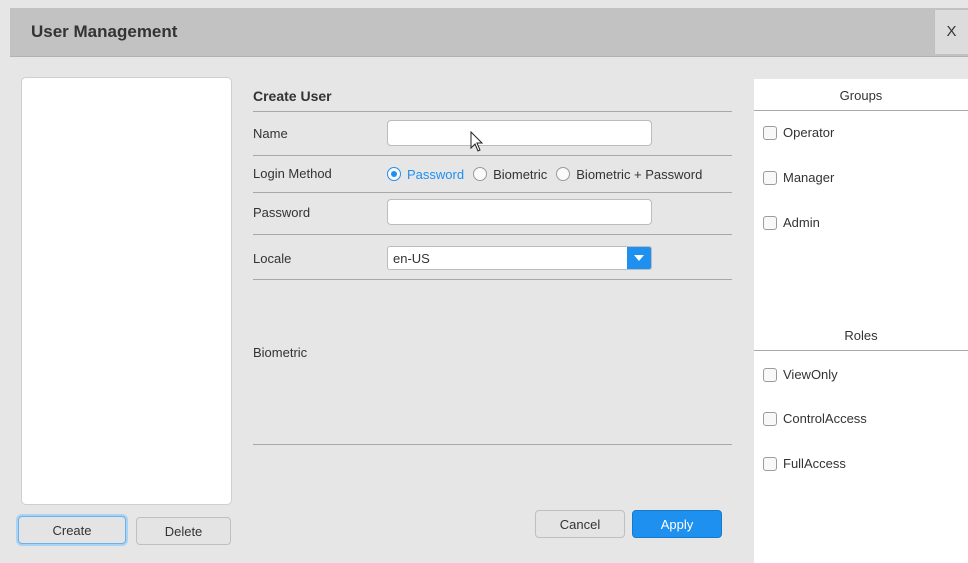  What do you see at coordinates (183, 531) in the screenshot?
I see `delete-button: Delete` at bounding box center [183, 531].